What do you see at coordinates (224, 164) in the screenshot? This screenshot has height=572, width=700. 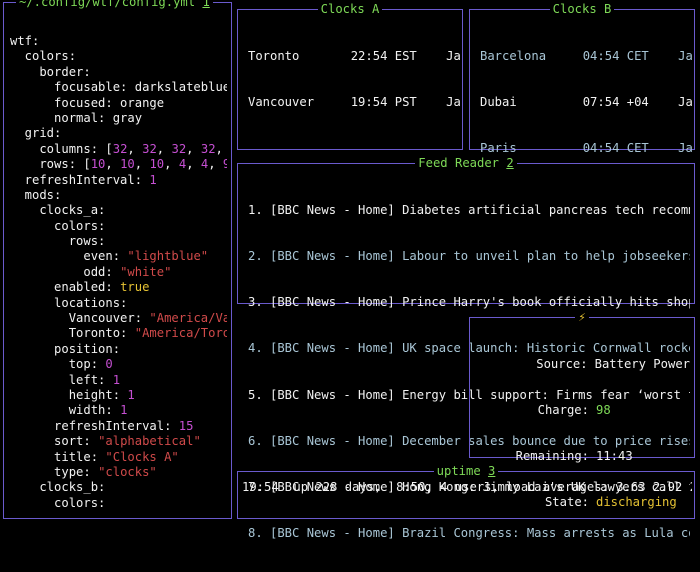 I see `config-token: 9` at bounding box center [224, 164].